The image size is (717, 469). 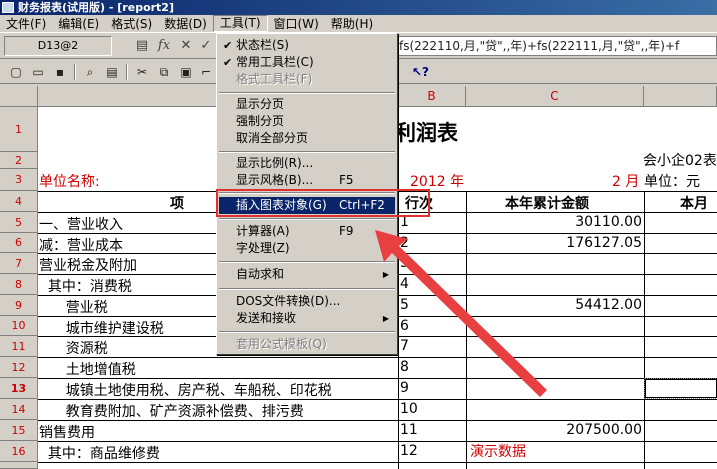 What do you see at coordinates (8, 7) in the screenshot?
I see `app-icon` at bounding box center [8, 7].